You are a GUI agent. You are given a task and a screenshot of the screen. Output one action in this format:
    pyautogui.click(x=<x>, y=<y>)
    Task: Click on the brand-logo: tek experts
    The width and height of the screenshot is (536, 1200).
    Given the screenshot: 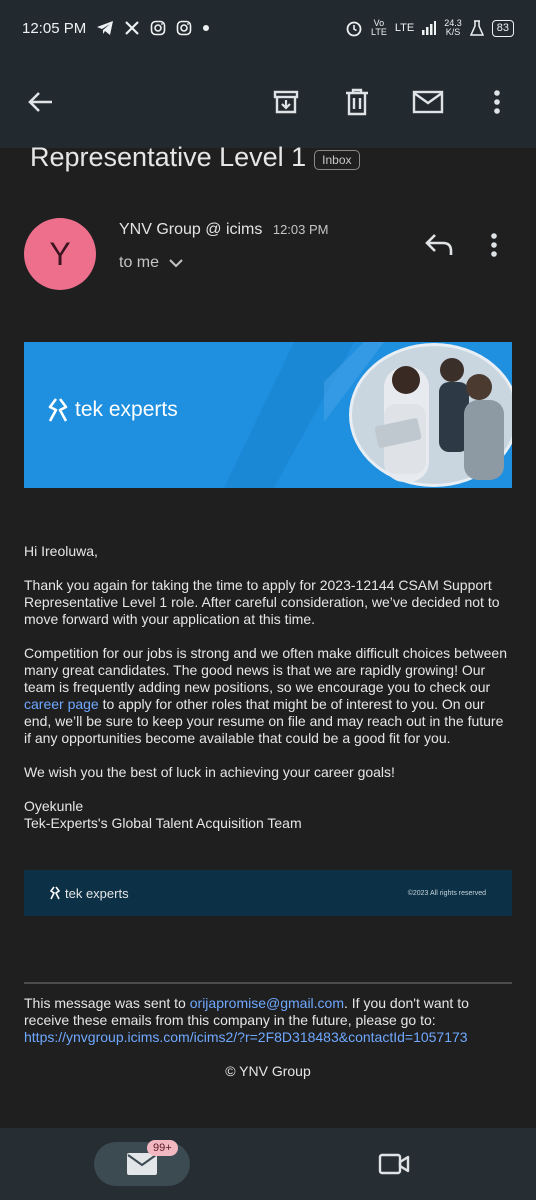 What is the action you would take?
    pyautogui.click(x=113, y=410)
    